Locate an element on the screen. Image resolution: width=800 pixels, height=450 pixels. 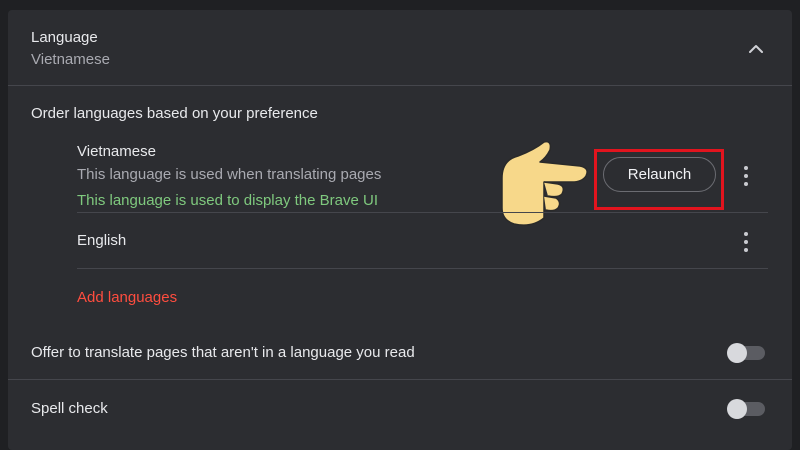
add-languages-link: Add languages is located at coordinates (127, 297).